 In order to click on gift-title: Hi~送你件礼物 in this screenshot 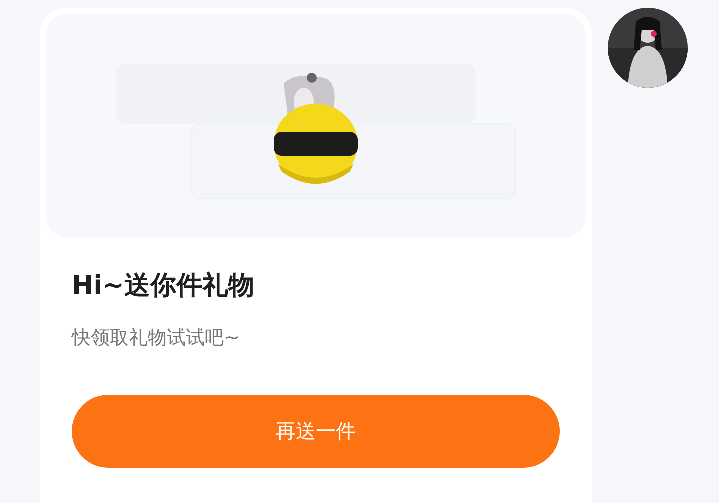, I will do `click(163, 286)`.